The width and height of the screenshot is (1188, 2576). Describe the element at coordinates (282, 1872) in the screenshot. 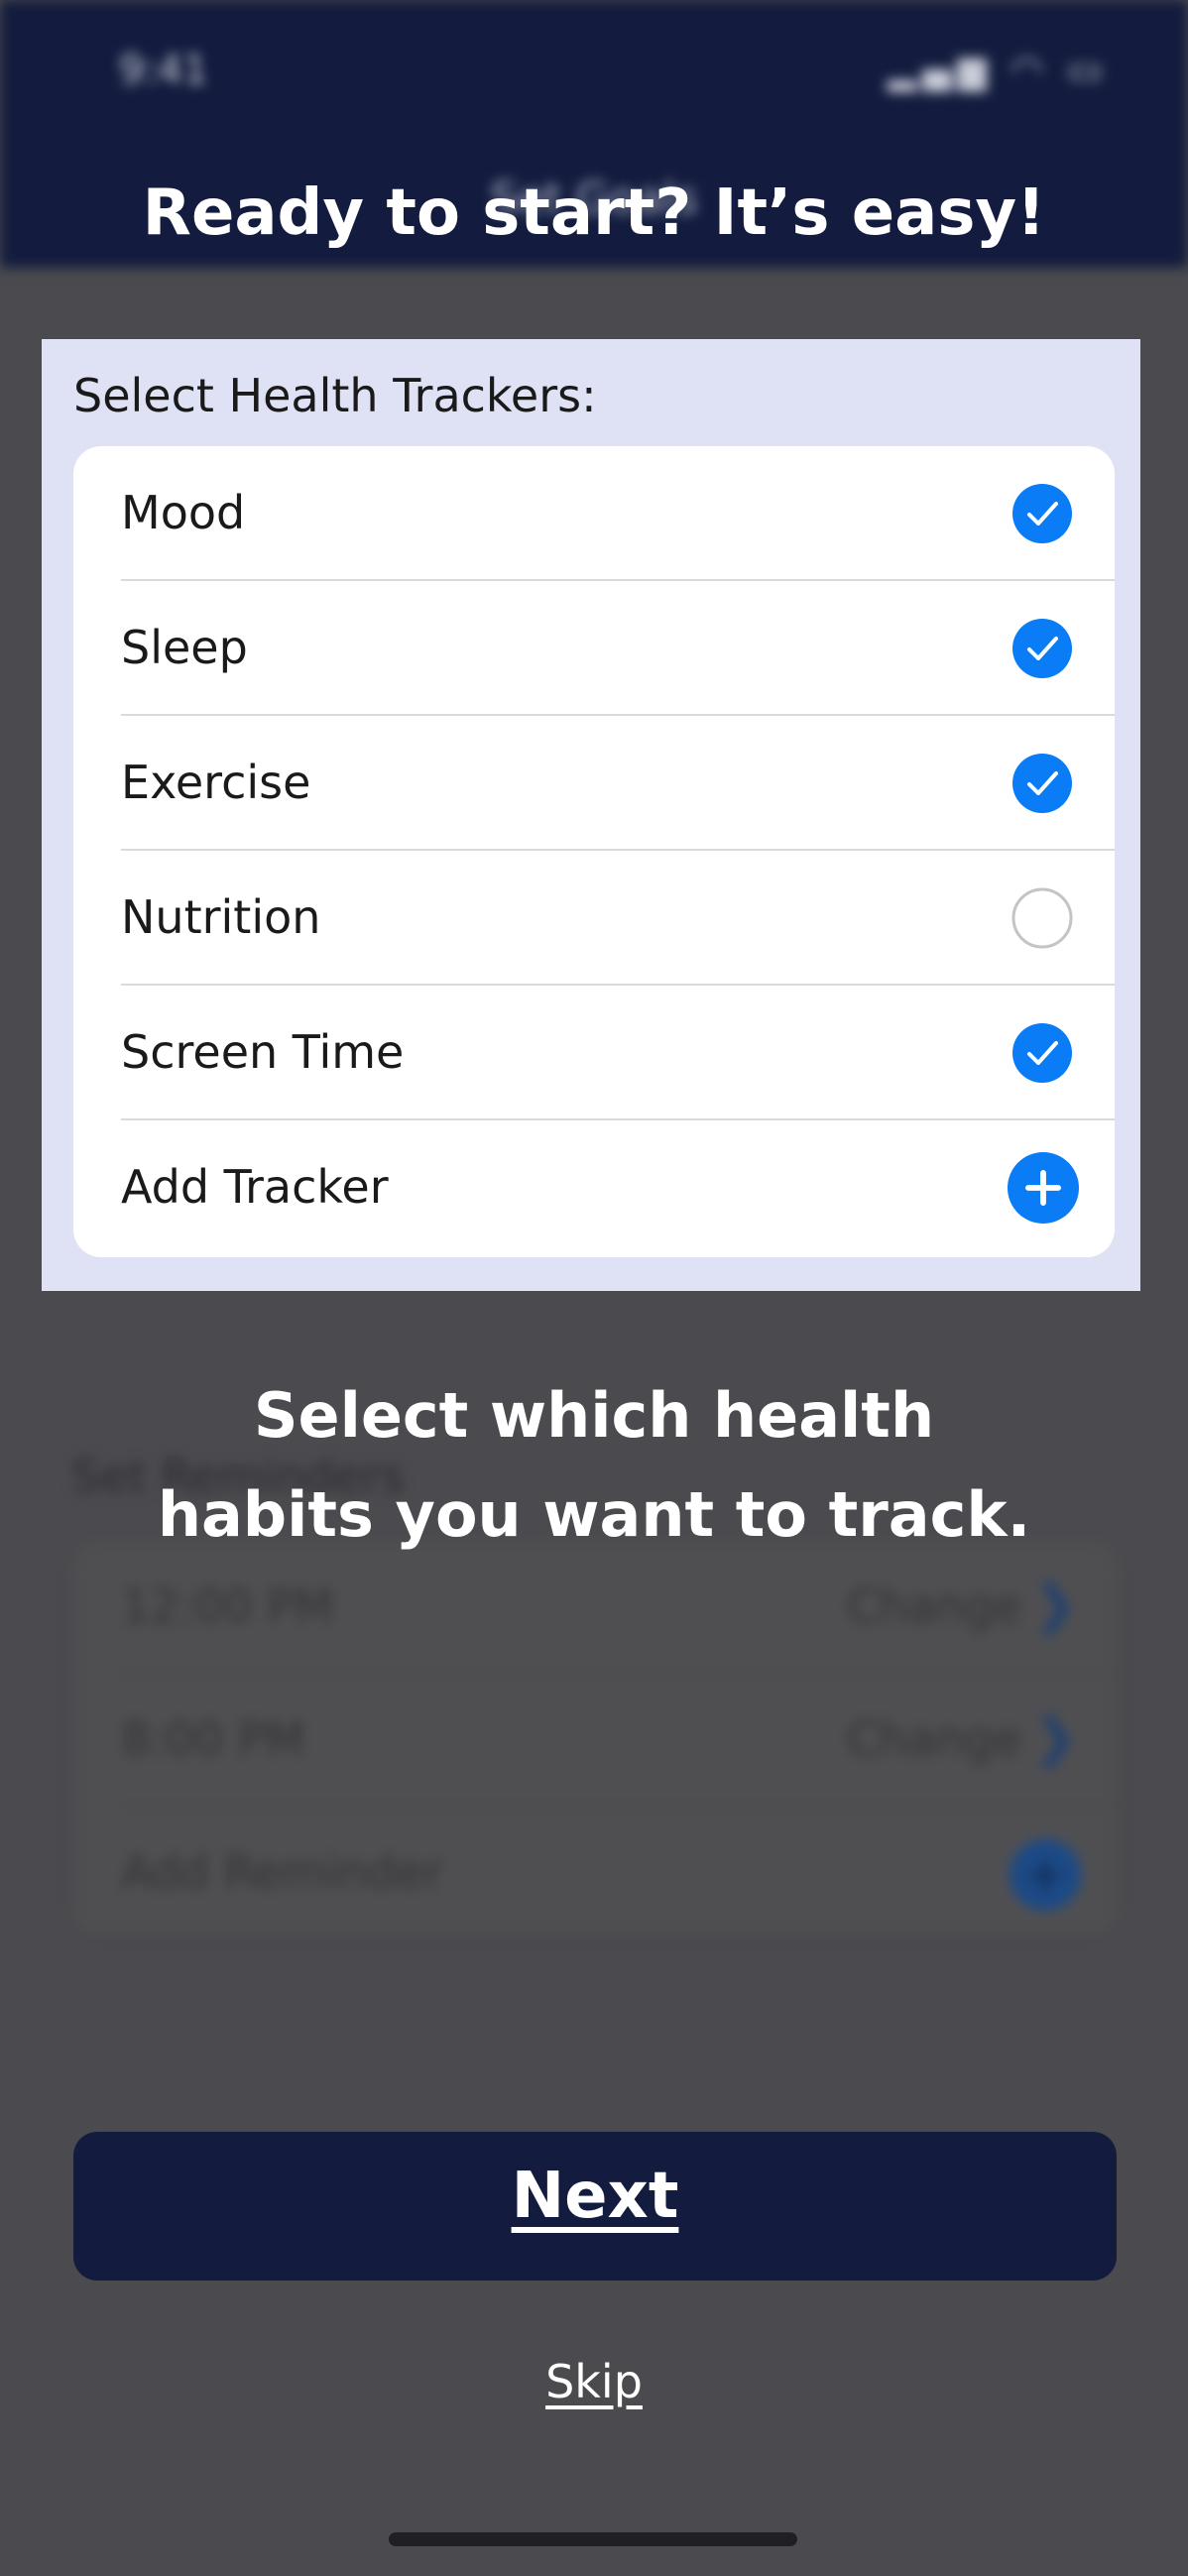

I see `add-reminder-label: Add Reminder` at that location.